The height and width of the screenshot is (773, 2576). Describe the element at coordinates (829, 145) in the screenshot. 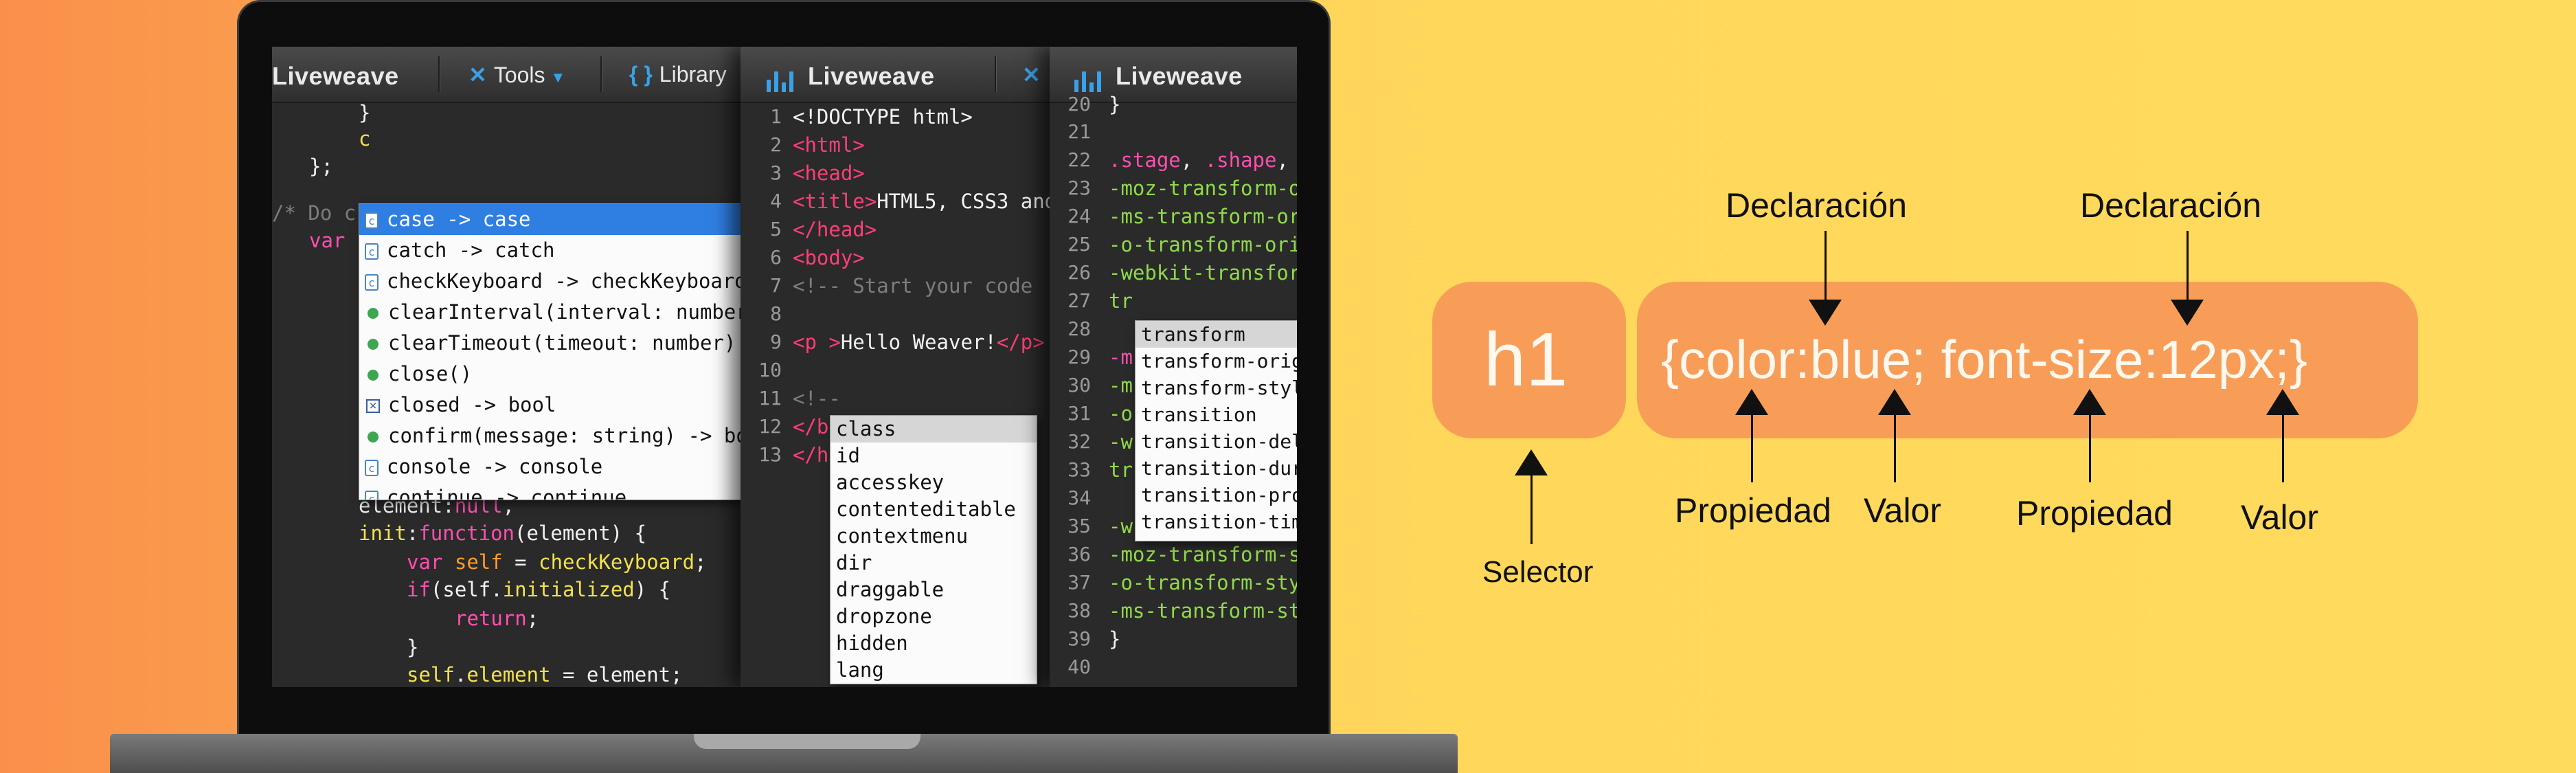

I see `code-line: <html>` at that location.